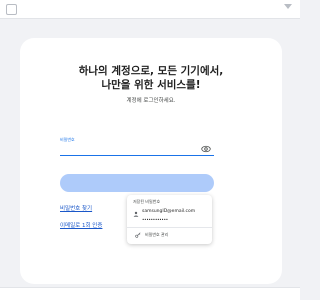  Describe the element at coordinates (137, 183) in the screenshot. I see `next-button` at that location.